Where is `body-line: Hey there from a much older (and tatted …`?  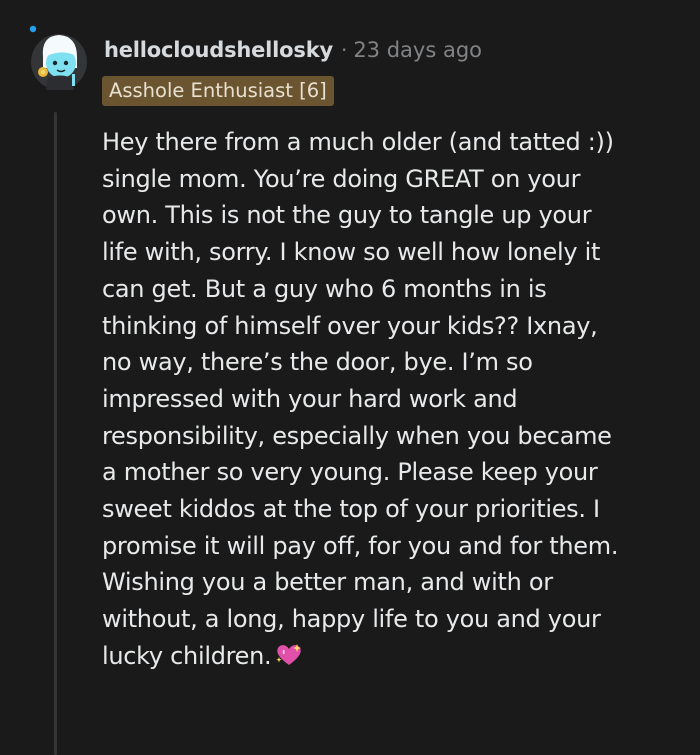 body-line: Hey there from a much older (and tatted … is located at coordinates (358, 142).